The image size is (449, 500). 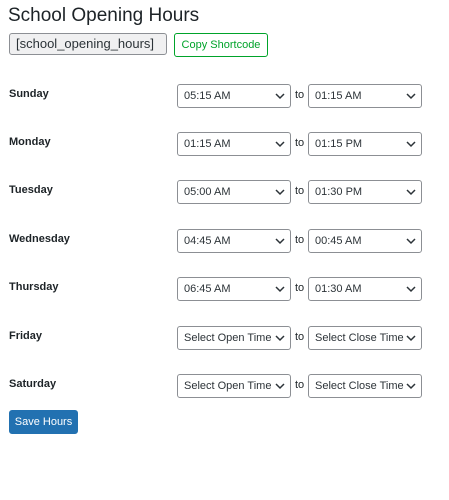 I want to click on day-row-sunday: Sunday 05:15 AM to 01:15 AM, so click(x=224, y=97).